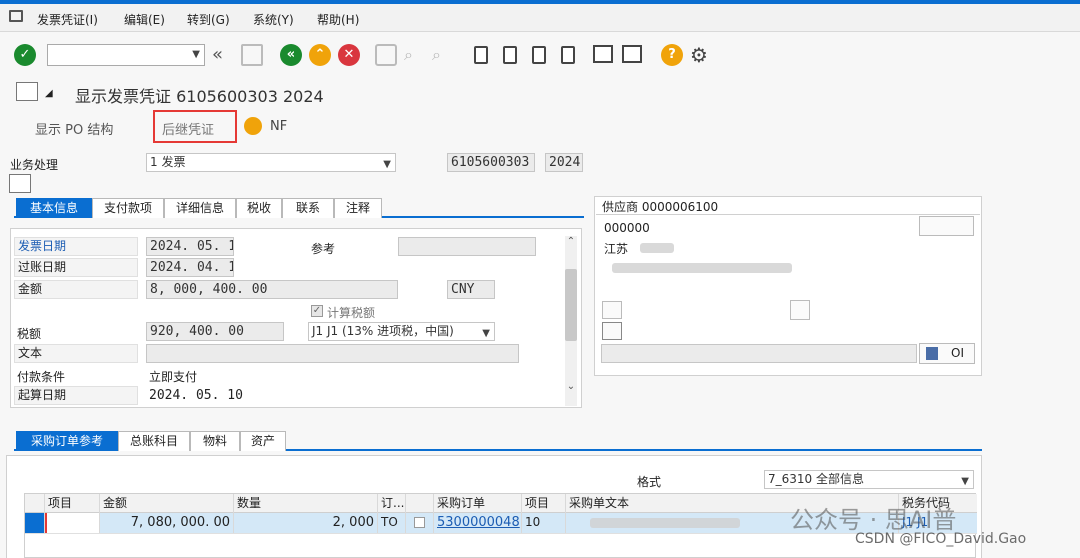  What do you see at coordinates (568, 55) in the screenshot?
I see `last-page-icon` at bounding box center [568, 55].